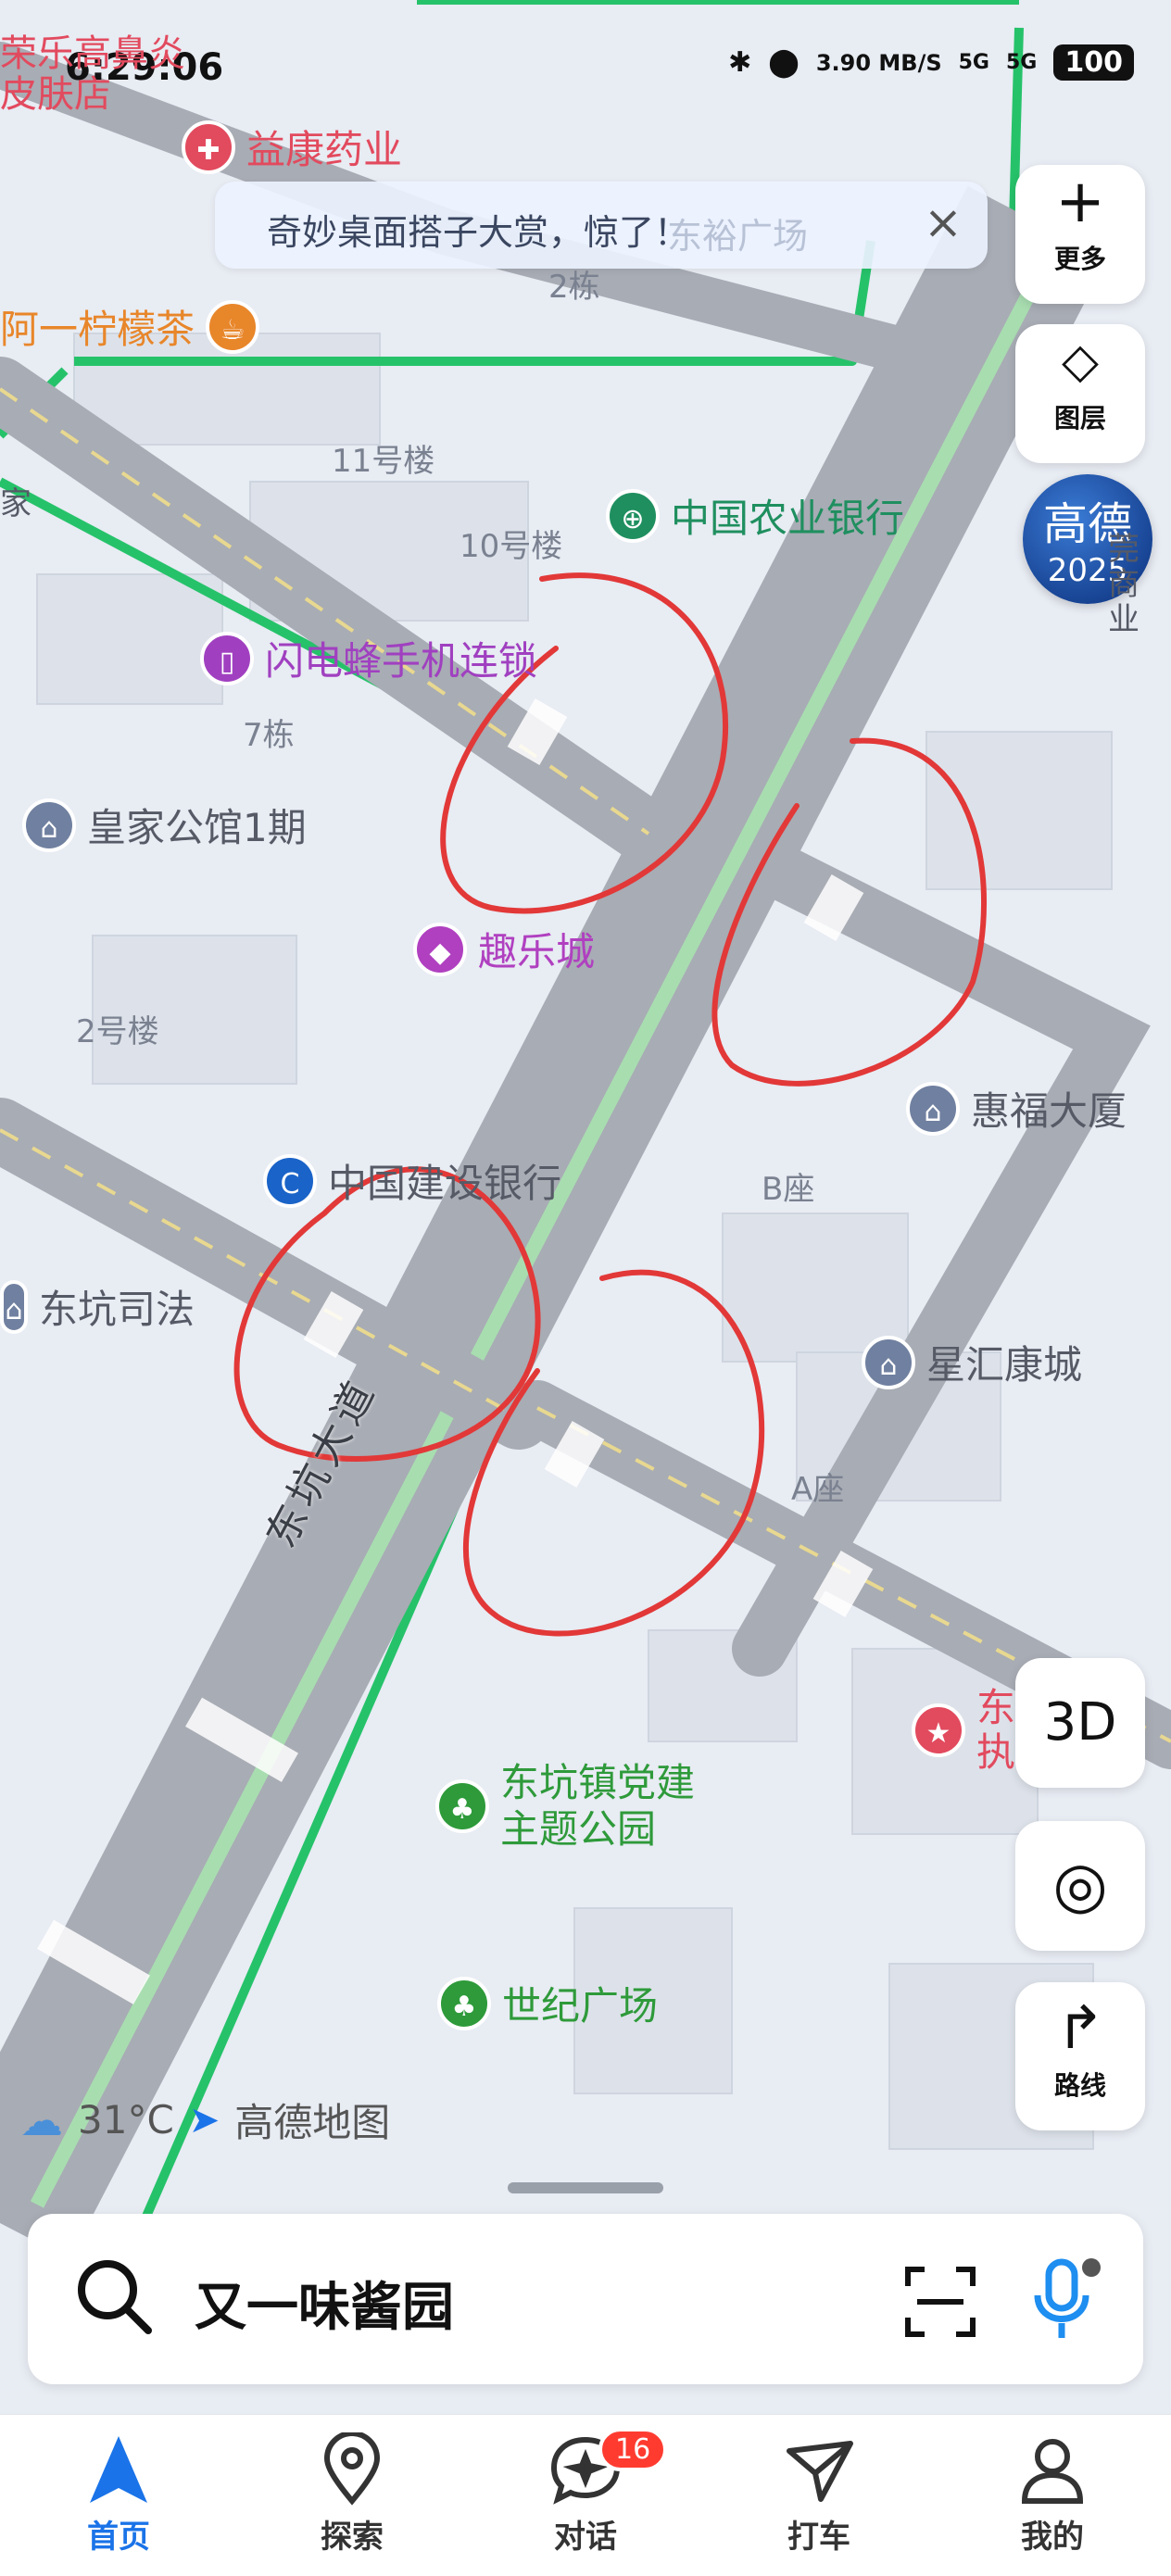 Image resolution: width=1171 pixels, height=2576 pixels. What do you see at coordinates (325, 2303) in the screenshot?
I see `search-input: 又一味酱园` at bounding box center [325, 2303].